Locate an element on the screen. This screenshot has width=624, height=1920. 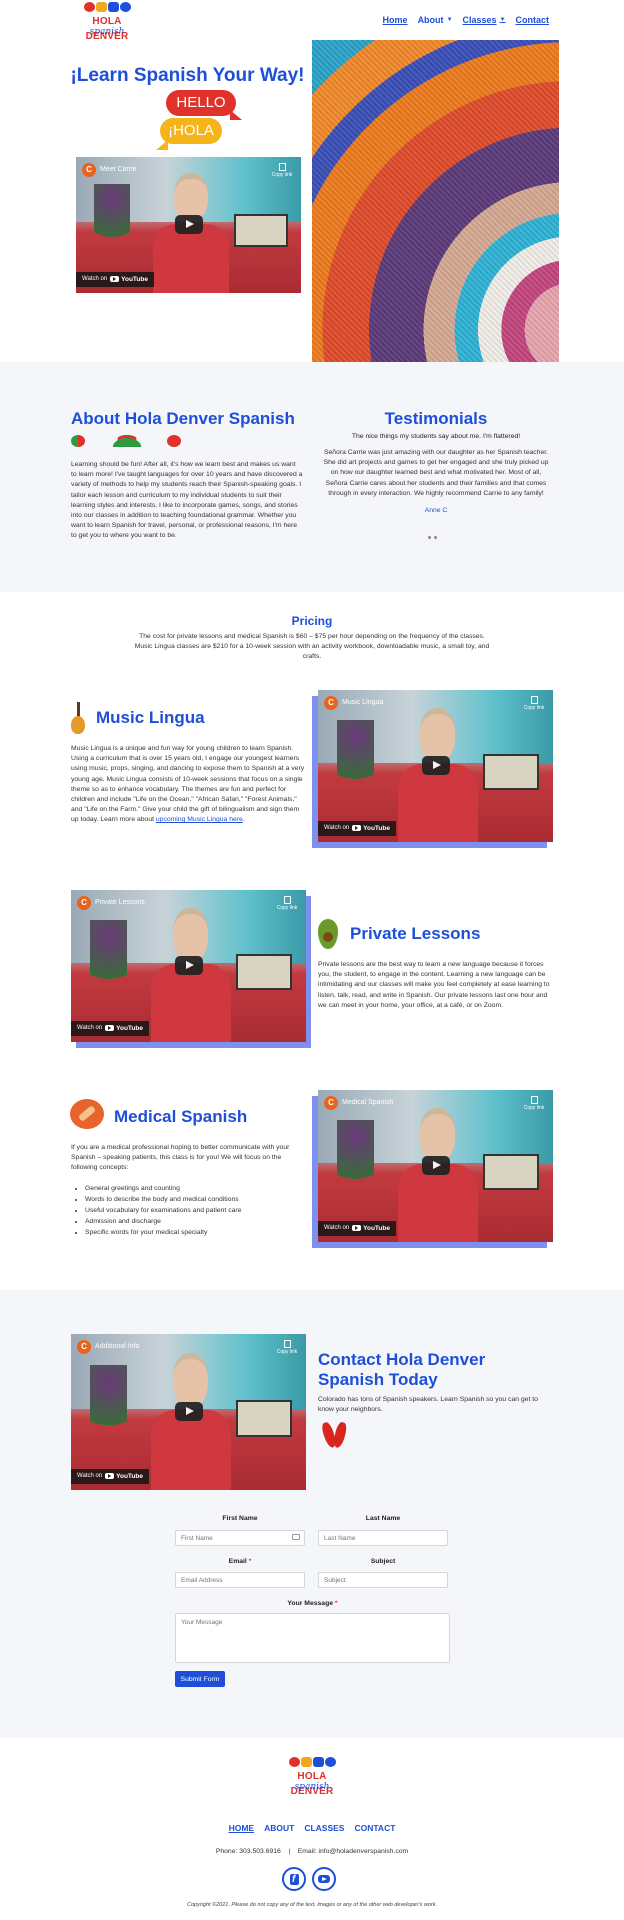
message-textarea is located at coordinates (312, 1638).